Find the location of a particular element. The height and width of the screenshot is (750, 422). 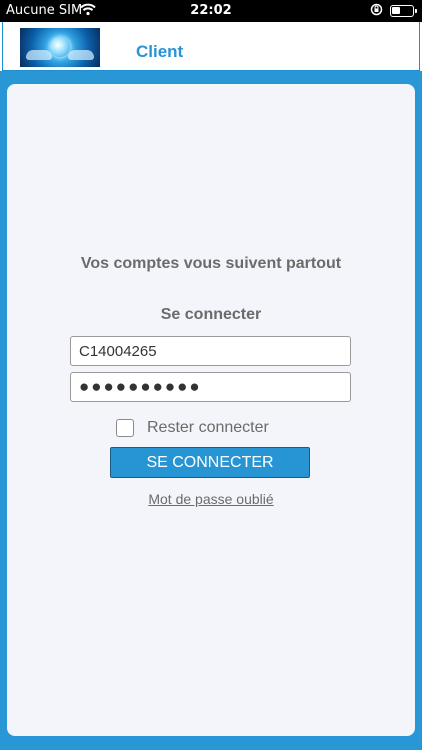

battery-icon is located at coordinates (403, 11).